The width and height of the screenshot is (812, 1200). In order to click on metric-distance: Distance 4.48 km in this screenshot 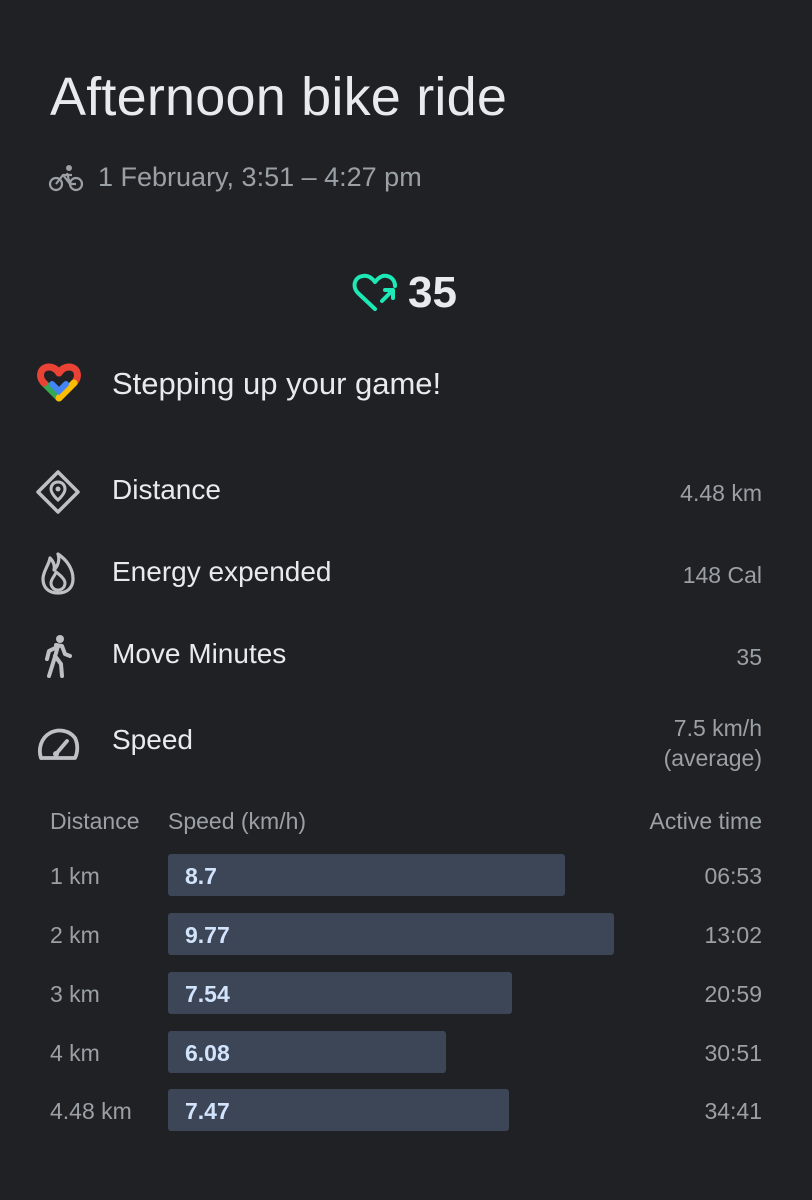, I will do `click(406, 496)`.